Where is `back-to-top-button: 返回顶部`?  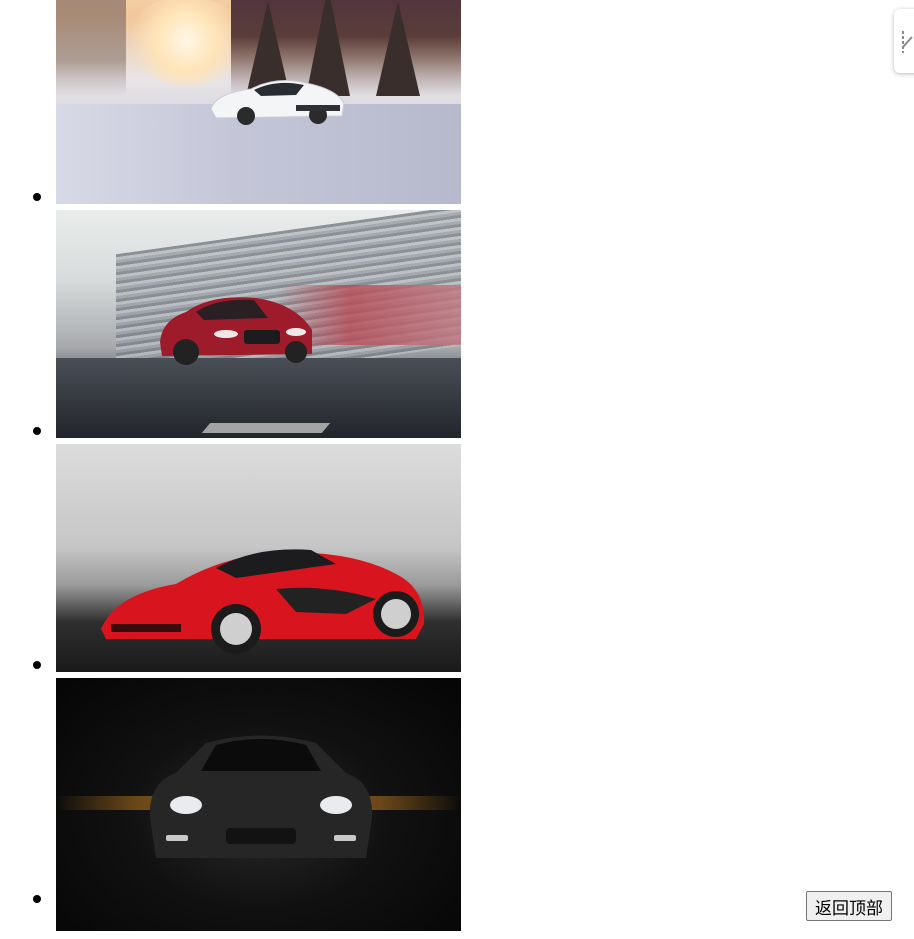
back-to-top-button: 返回顶部 is located at coordinates (849, 906).